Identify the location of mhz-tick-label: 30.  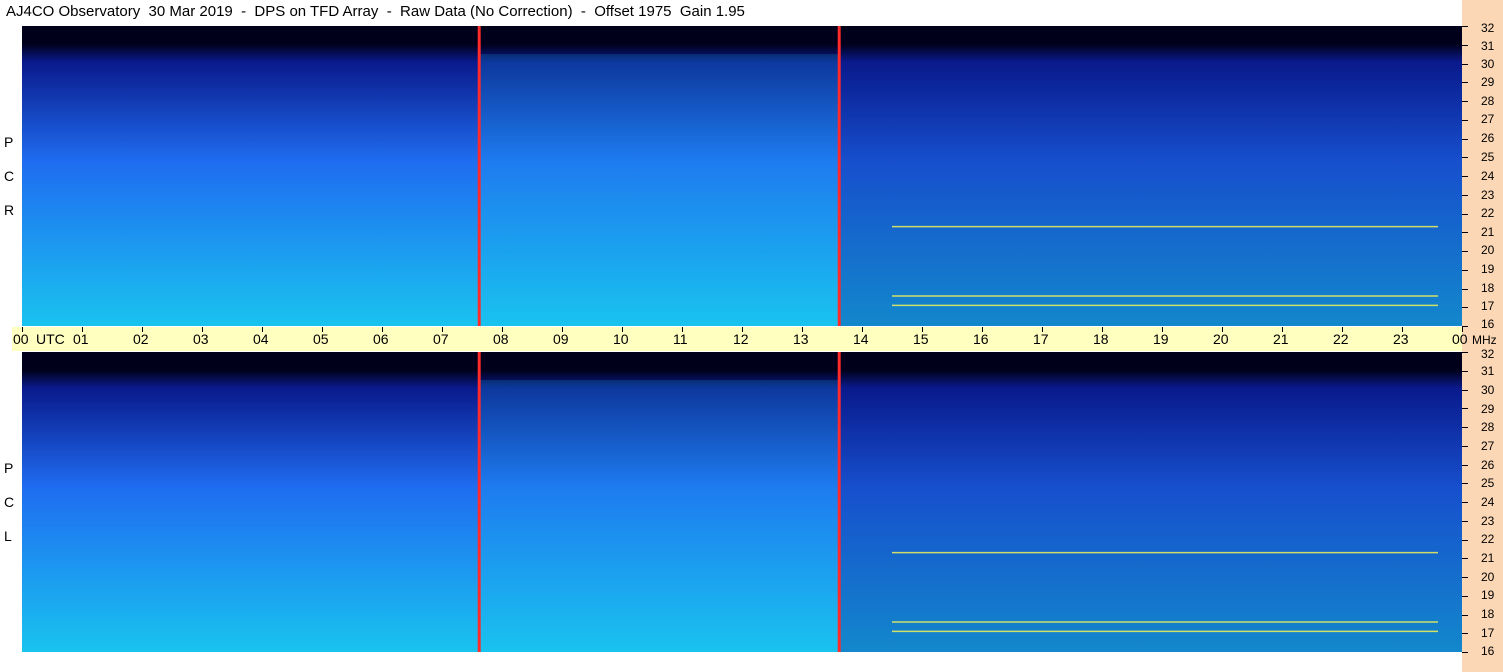
(1488, 64).